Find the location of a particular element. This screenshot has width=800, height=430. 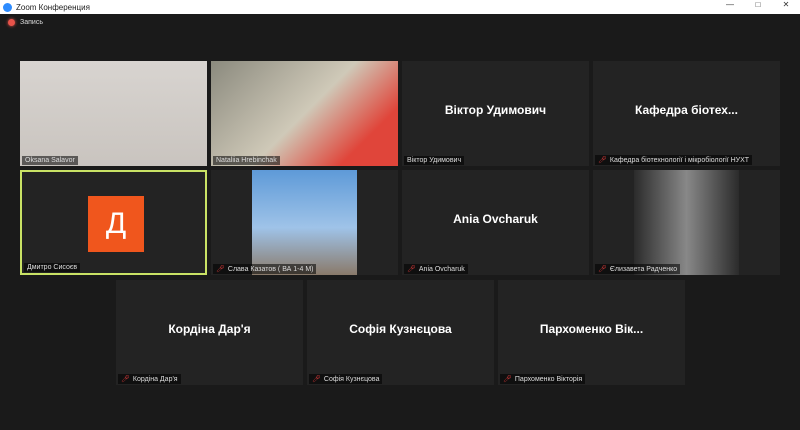

participant-name-label: Віктор Удимович is located at coordinates (434, 160).